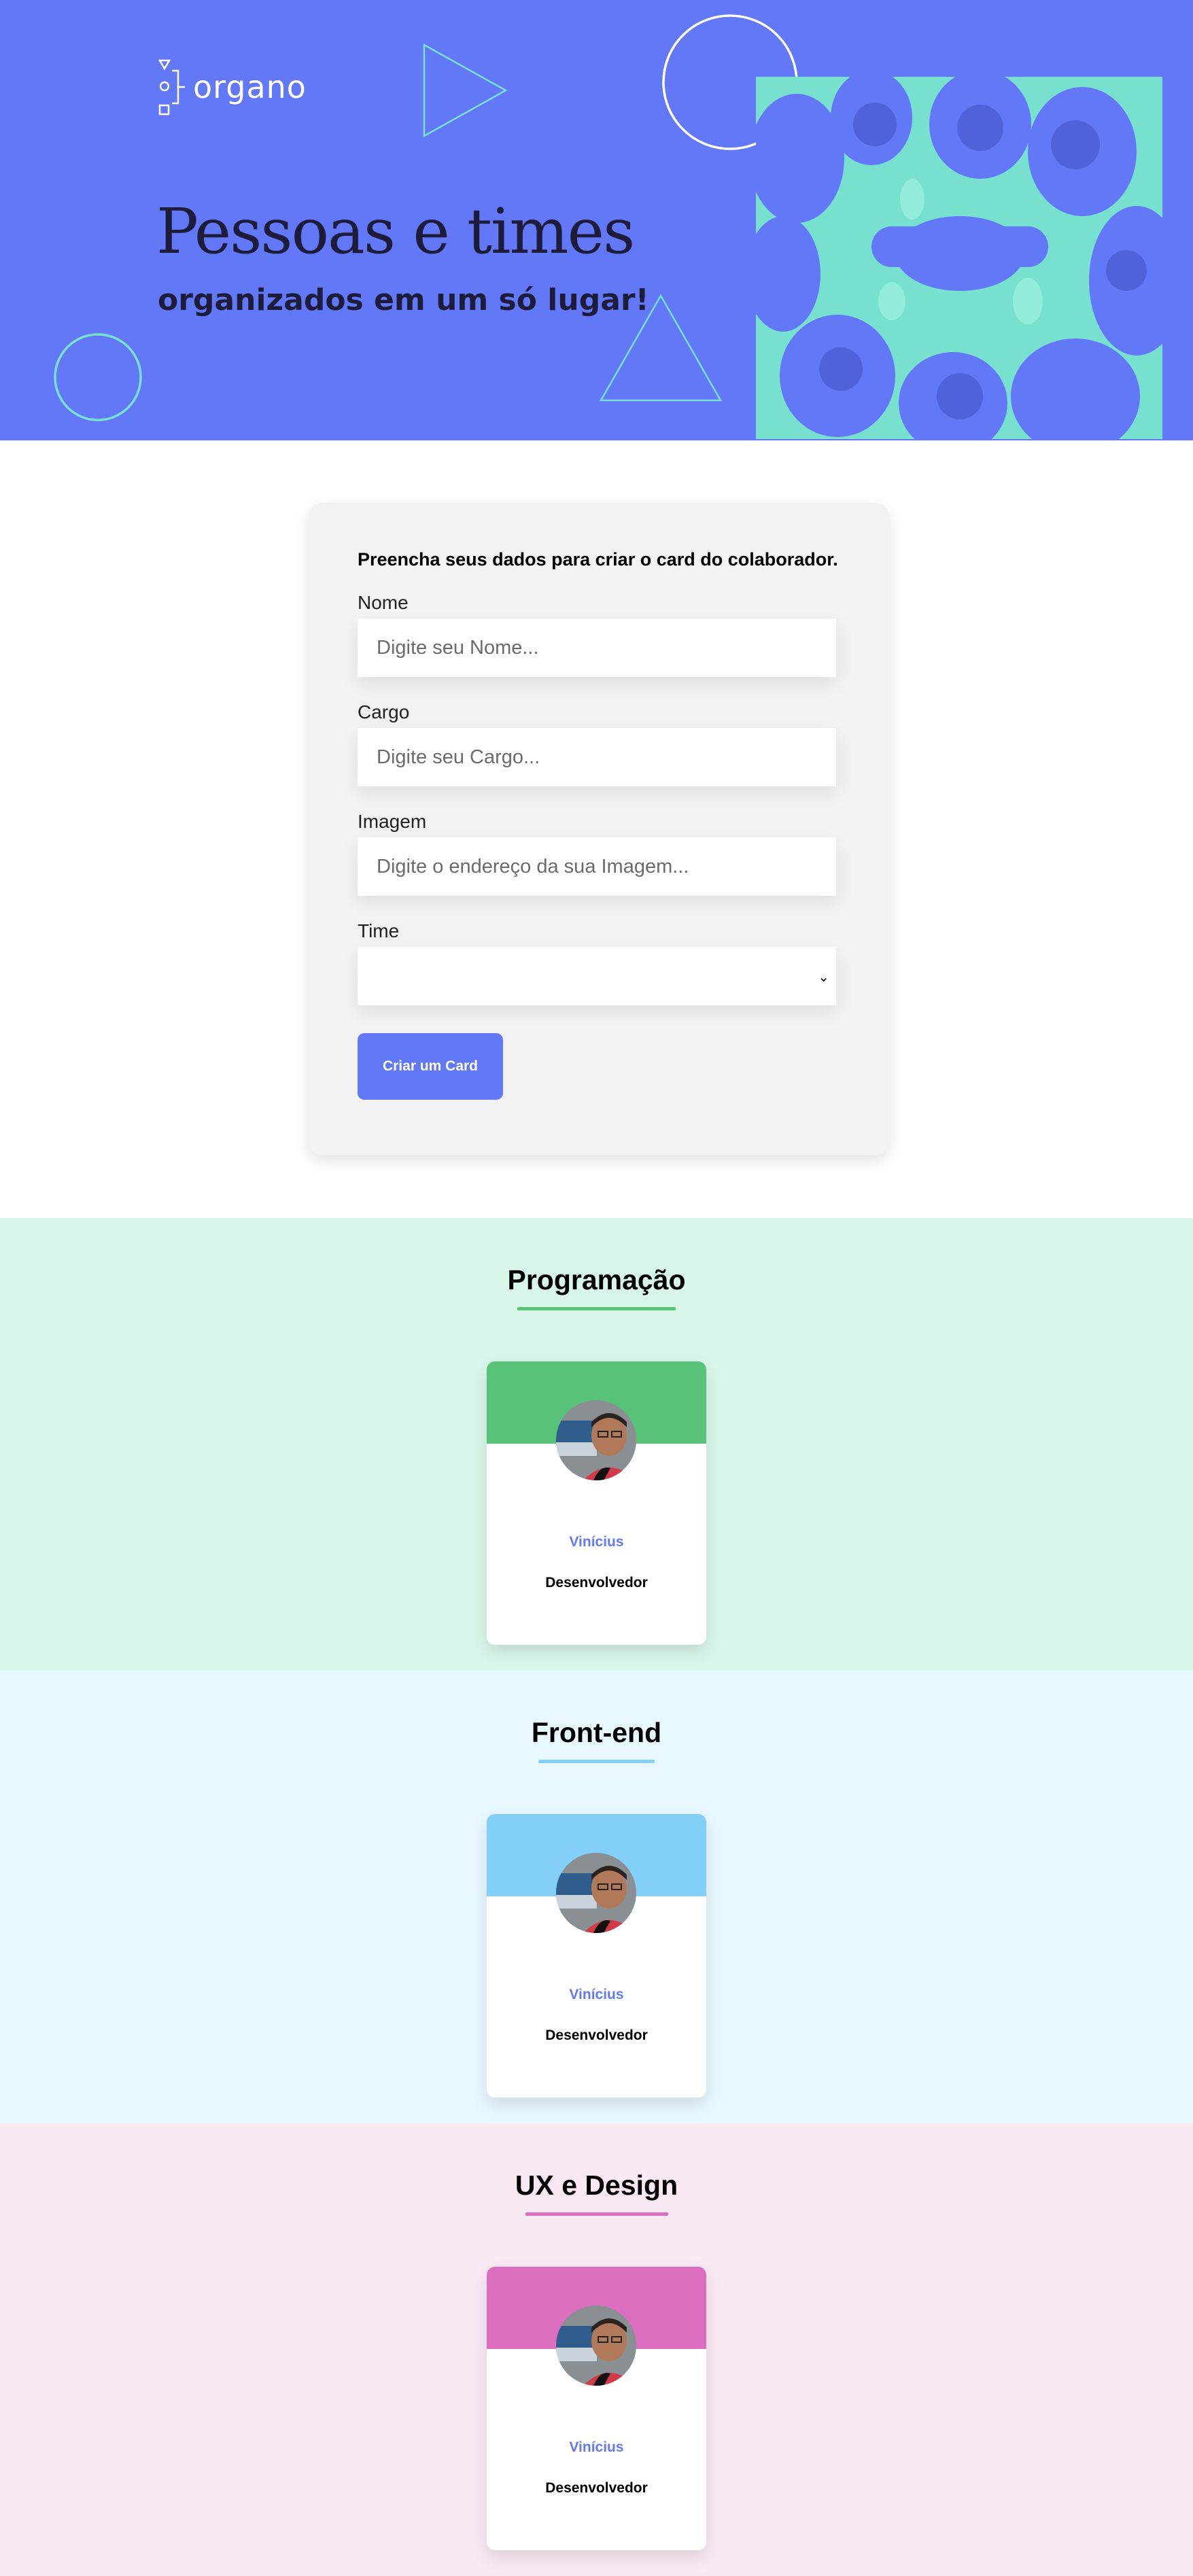 This screenshot has height=2576, width=1193. What do you see at coordinates (597, 648) in the screenshot?
I see `name-input` at bounding box center [597, 648].